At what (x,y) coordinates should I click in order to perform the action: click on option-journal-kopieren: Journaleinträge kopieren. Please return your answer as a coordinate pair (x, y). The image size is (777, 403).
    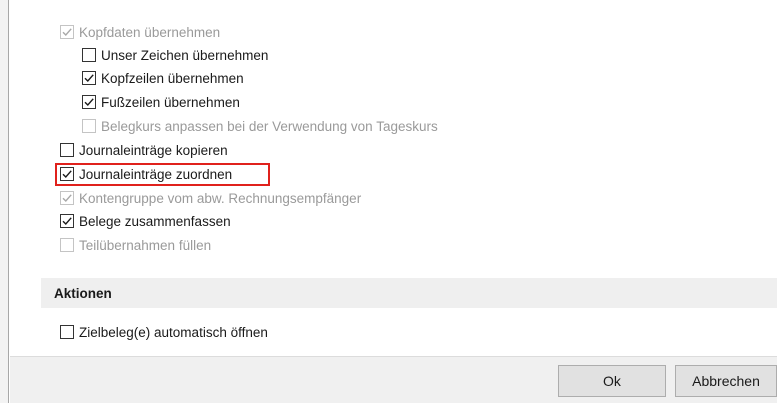
    Looking at the image, I should click on (144, 150).